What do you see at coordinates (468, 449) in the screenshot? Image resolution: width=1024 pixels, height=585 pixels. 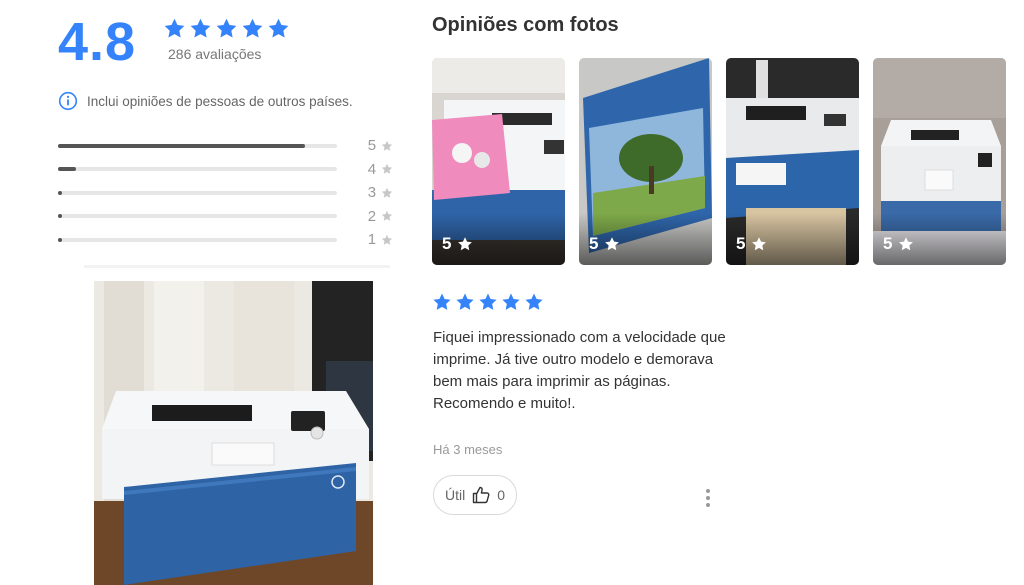 I see `review-date: Há 3 meses` at bounding box center [468, 449].